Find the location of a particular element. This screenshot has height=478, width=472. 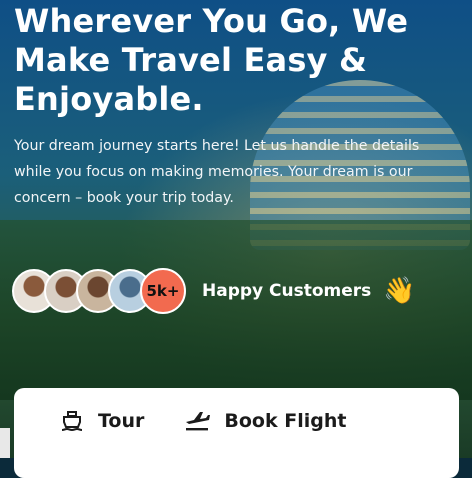

tab-book-flight: Book Flight is located at coordinates (265, 421).